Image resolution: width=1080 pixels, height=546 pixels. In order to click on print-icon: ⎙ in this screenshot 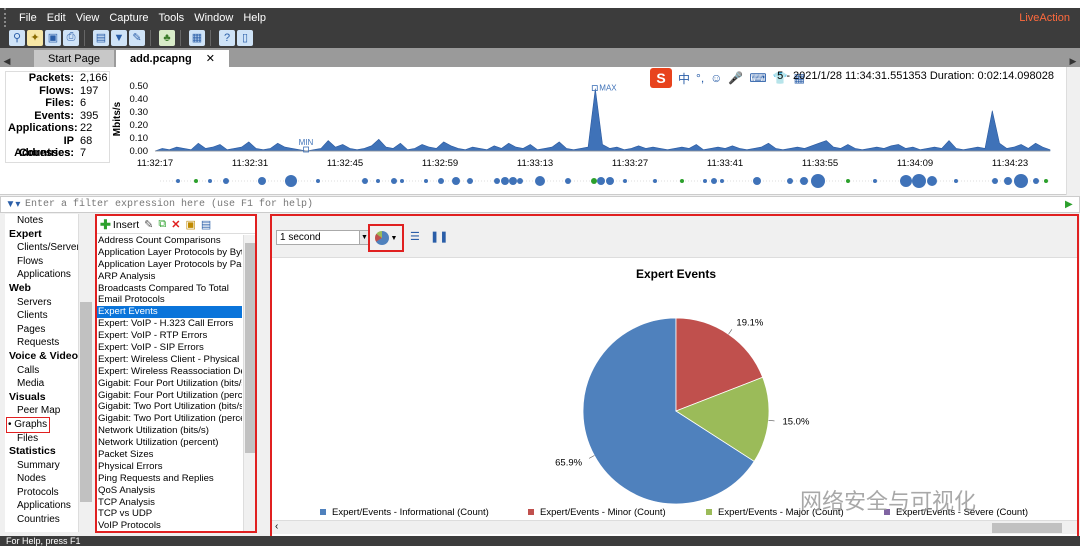, I will do `click(71, 37)`.